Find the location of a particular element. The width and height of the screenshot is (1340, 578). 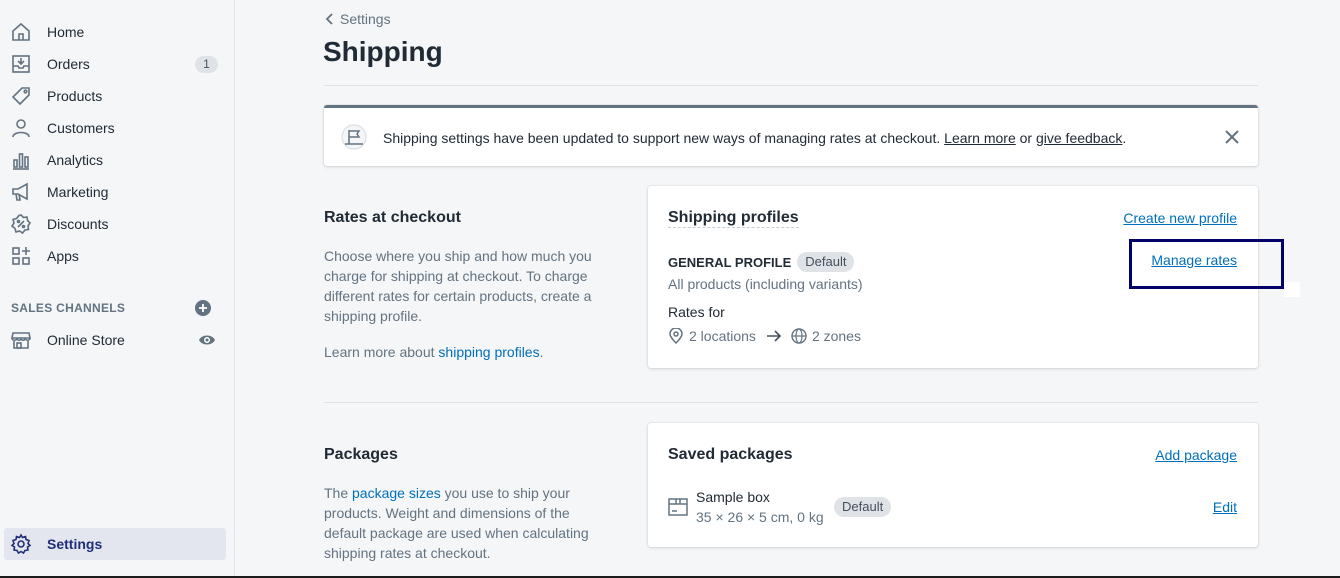

sidebar-item-label: Settings is located at coordinates (75, 544).